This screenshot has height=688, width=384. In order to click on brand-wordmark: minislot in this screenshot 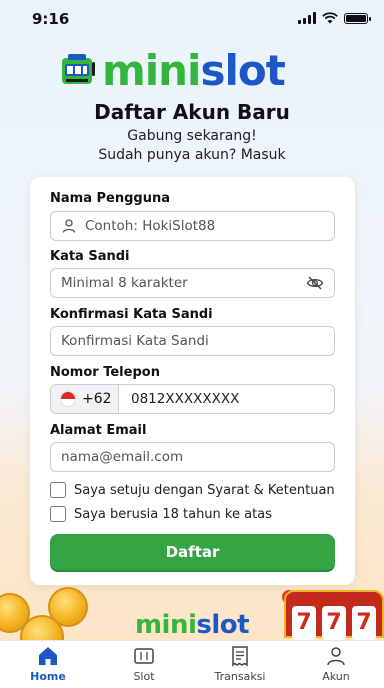, I will do `click(194, 71)`.